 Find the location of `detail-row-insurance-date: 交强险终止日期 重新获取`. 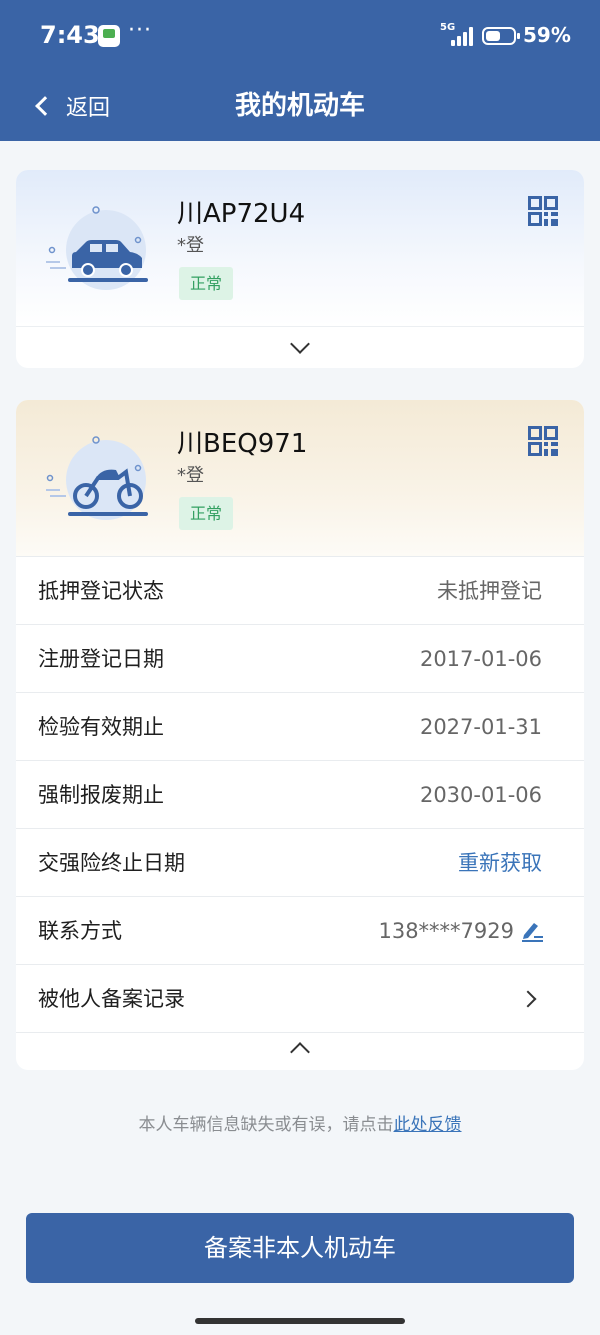

detail-row-insurance-date: 交强险终止日期 重新获取 is located at coordinates (300, 862).